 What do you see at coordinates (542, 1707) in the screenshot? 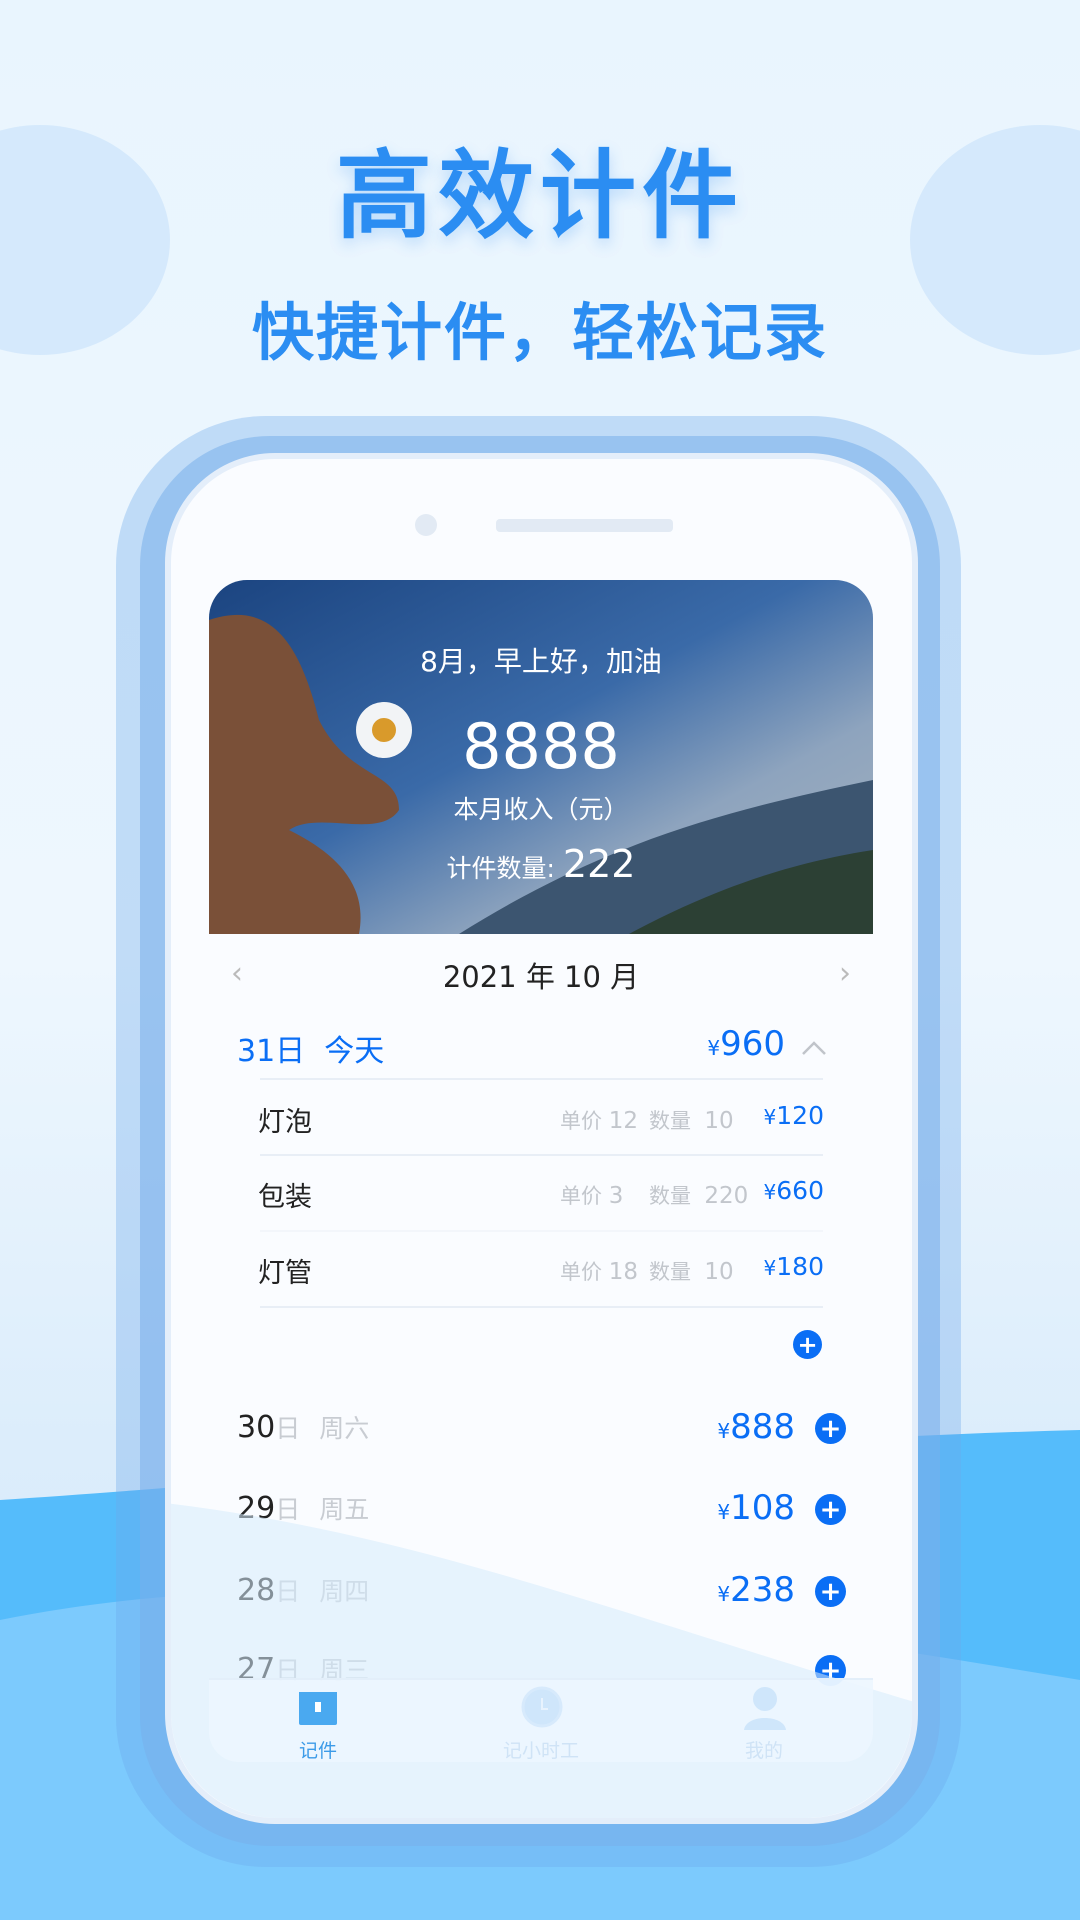
I see `clock-icon` at bounding box center [542, 1707].